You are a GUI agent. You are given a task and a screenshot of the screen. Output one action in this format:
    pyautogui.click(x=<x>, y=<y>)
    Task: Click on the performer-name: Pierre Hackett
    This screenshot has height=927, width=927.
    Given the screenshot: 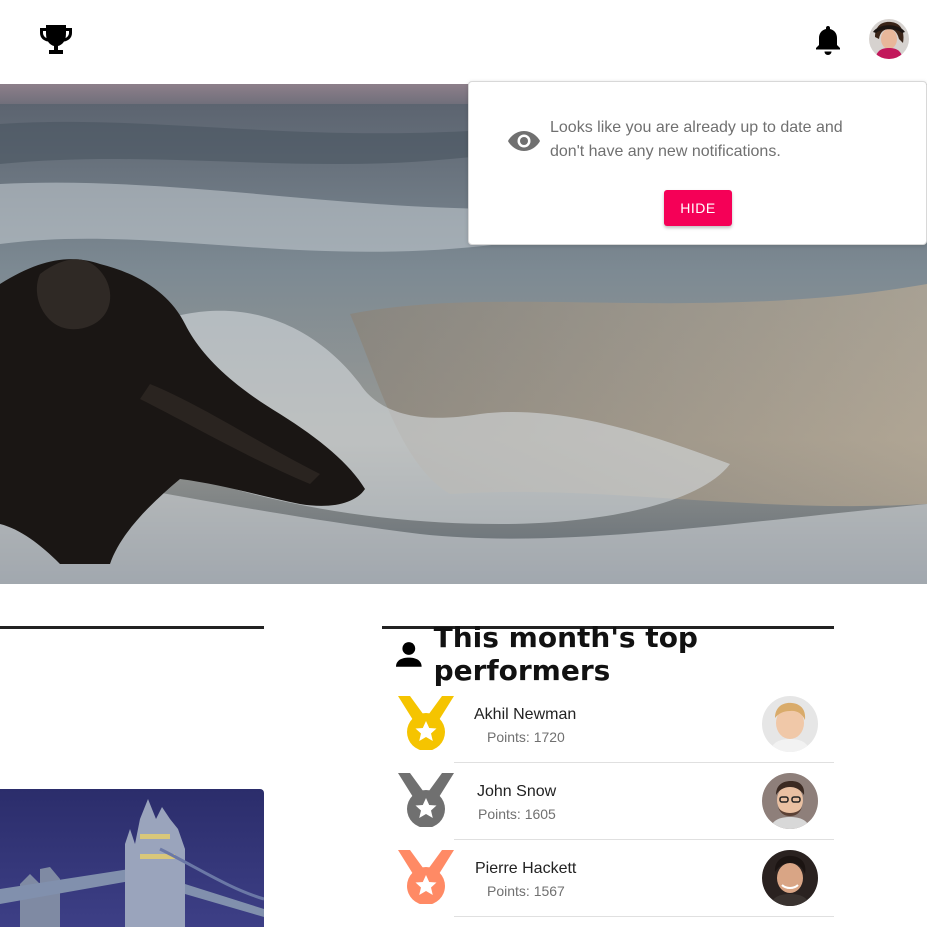 What is the action you would take?
    pyautogui.click(x=526, y=868)
    